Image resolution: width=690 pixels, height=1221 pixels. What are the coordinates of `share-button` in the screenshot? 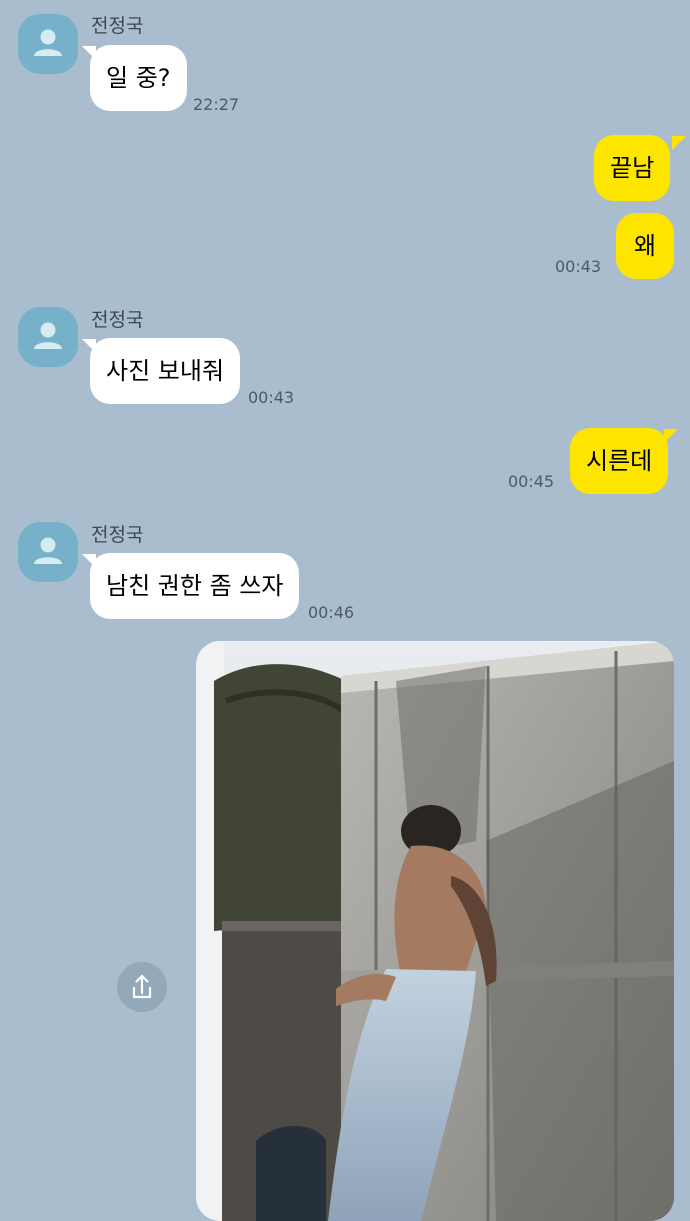 It's located at (142, 987).